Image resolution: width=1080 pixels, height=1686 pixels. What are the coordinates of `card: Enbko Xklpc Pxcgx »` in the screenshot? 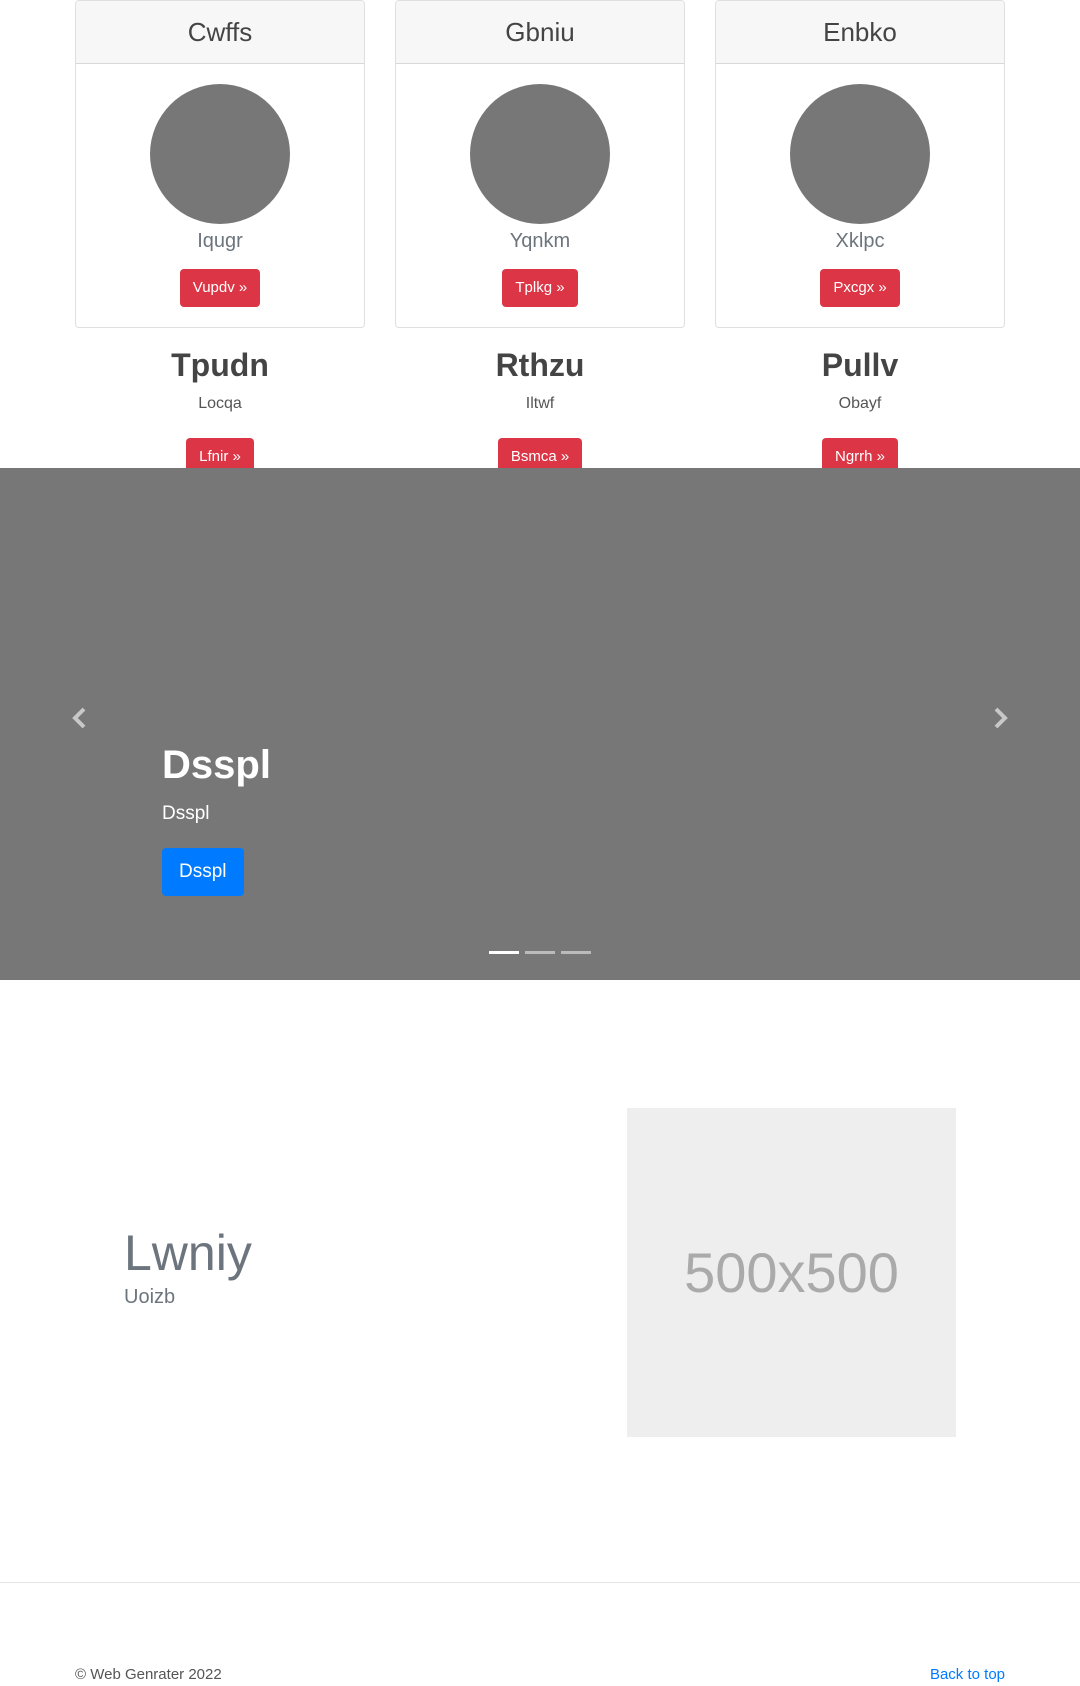 It's located at (860, 164).